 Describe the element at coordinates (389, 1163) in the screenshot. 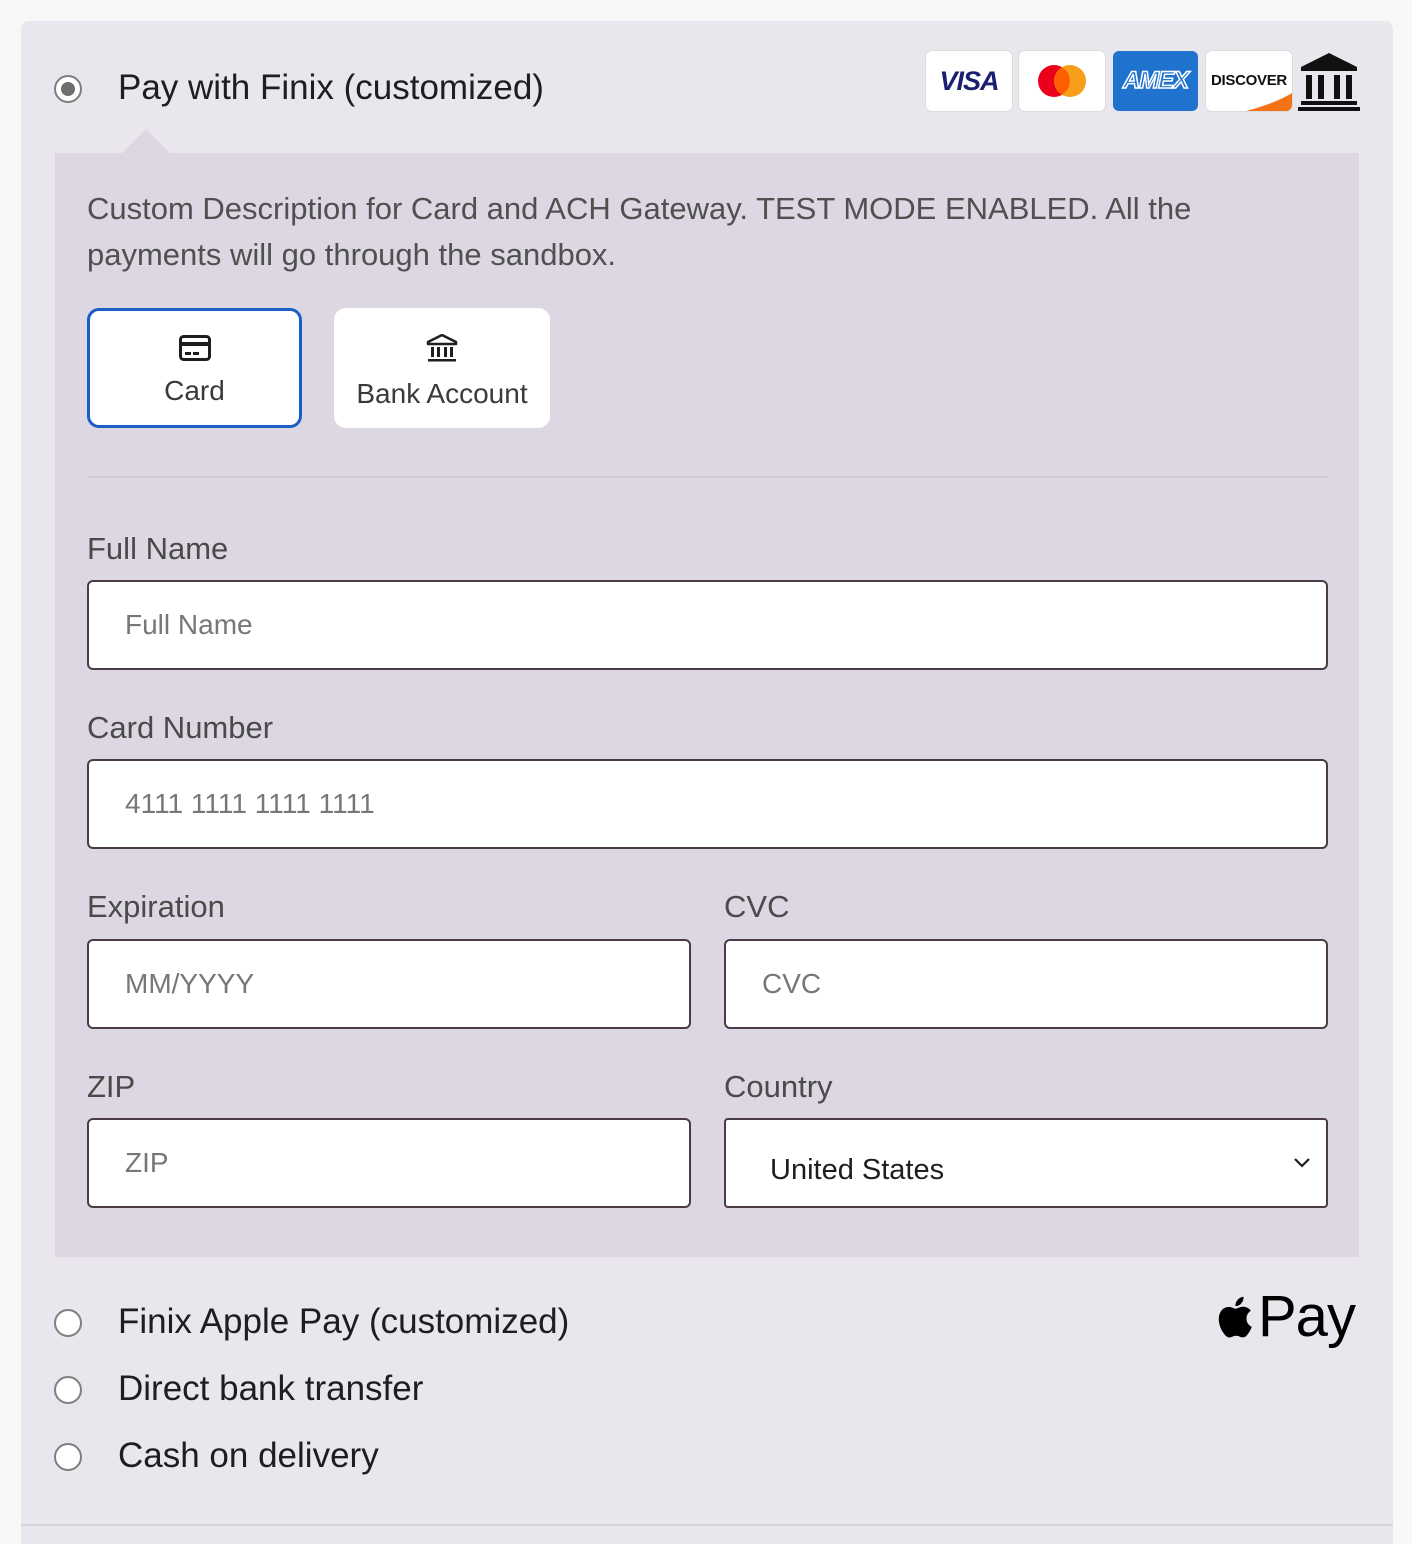

I see `zip-input` at that location.